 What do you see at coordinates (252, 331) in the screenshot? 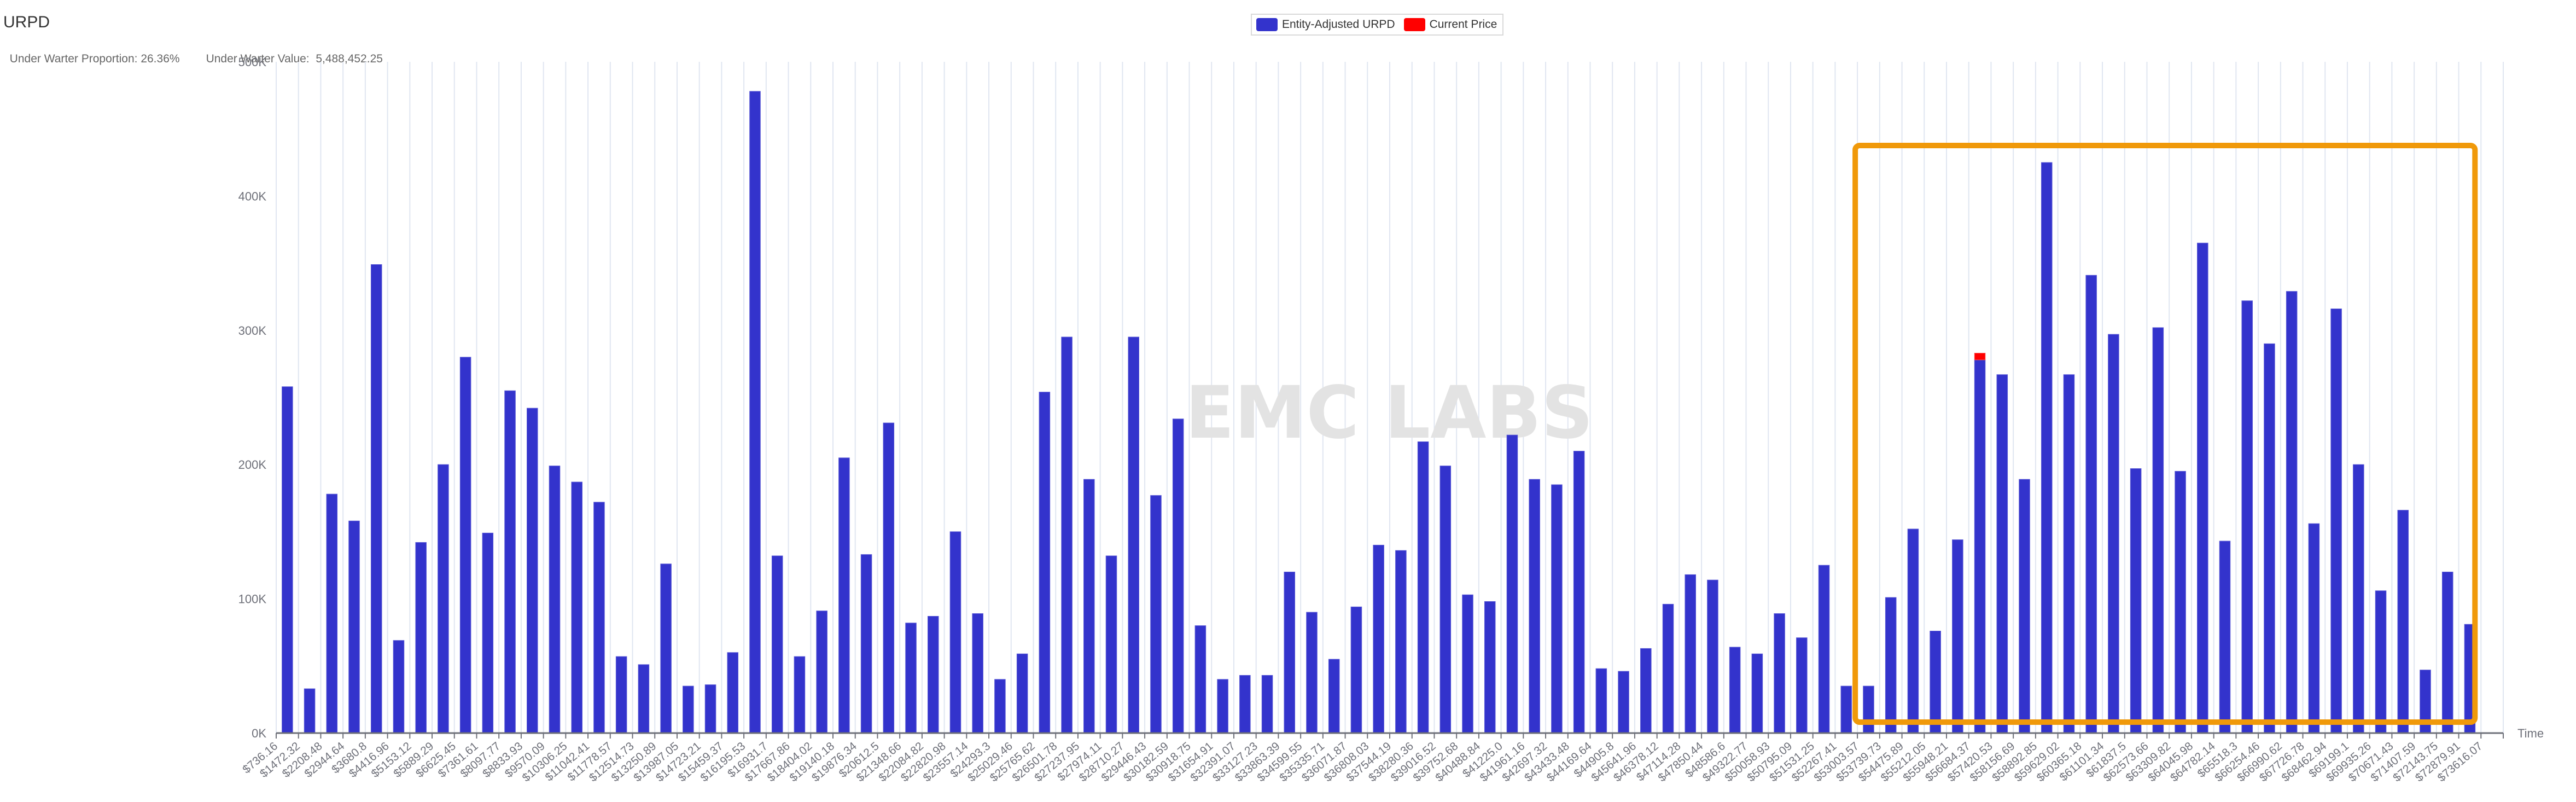
I see `y-tick-label: 300K` at bounding box center [252, 331].